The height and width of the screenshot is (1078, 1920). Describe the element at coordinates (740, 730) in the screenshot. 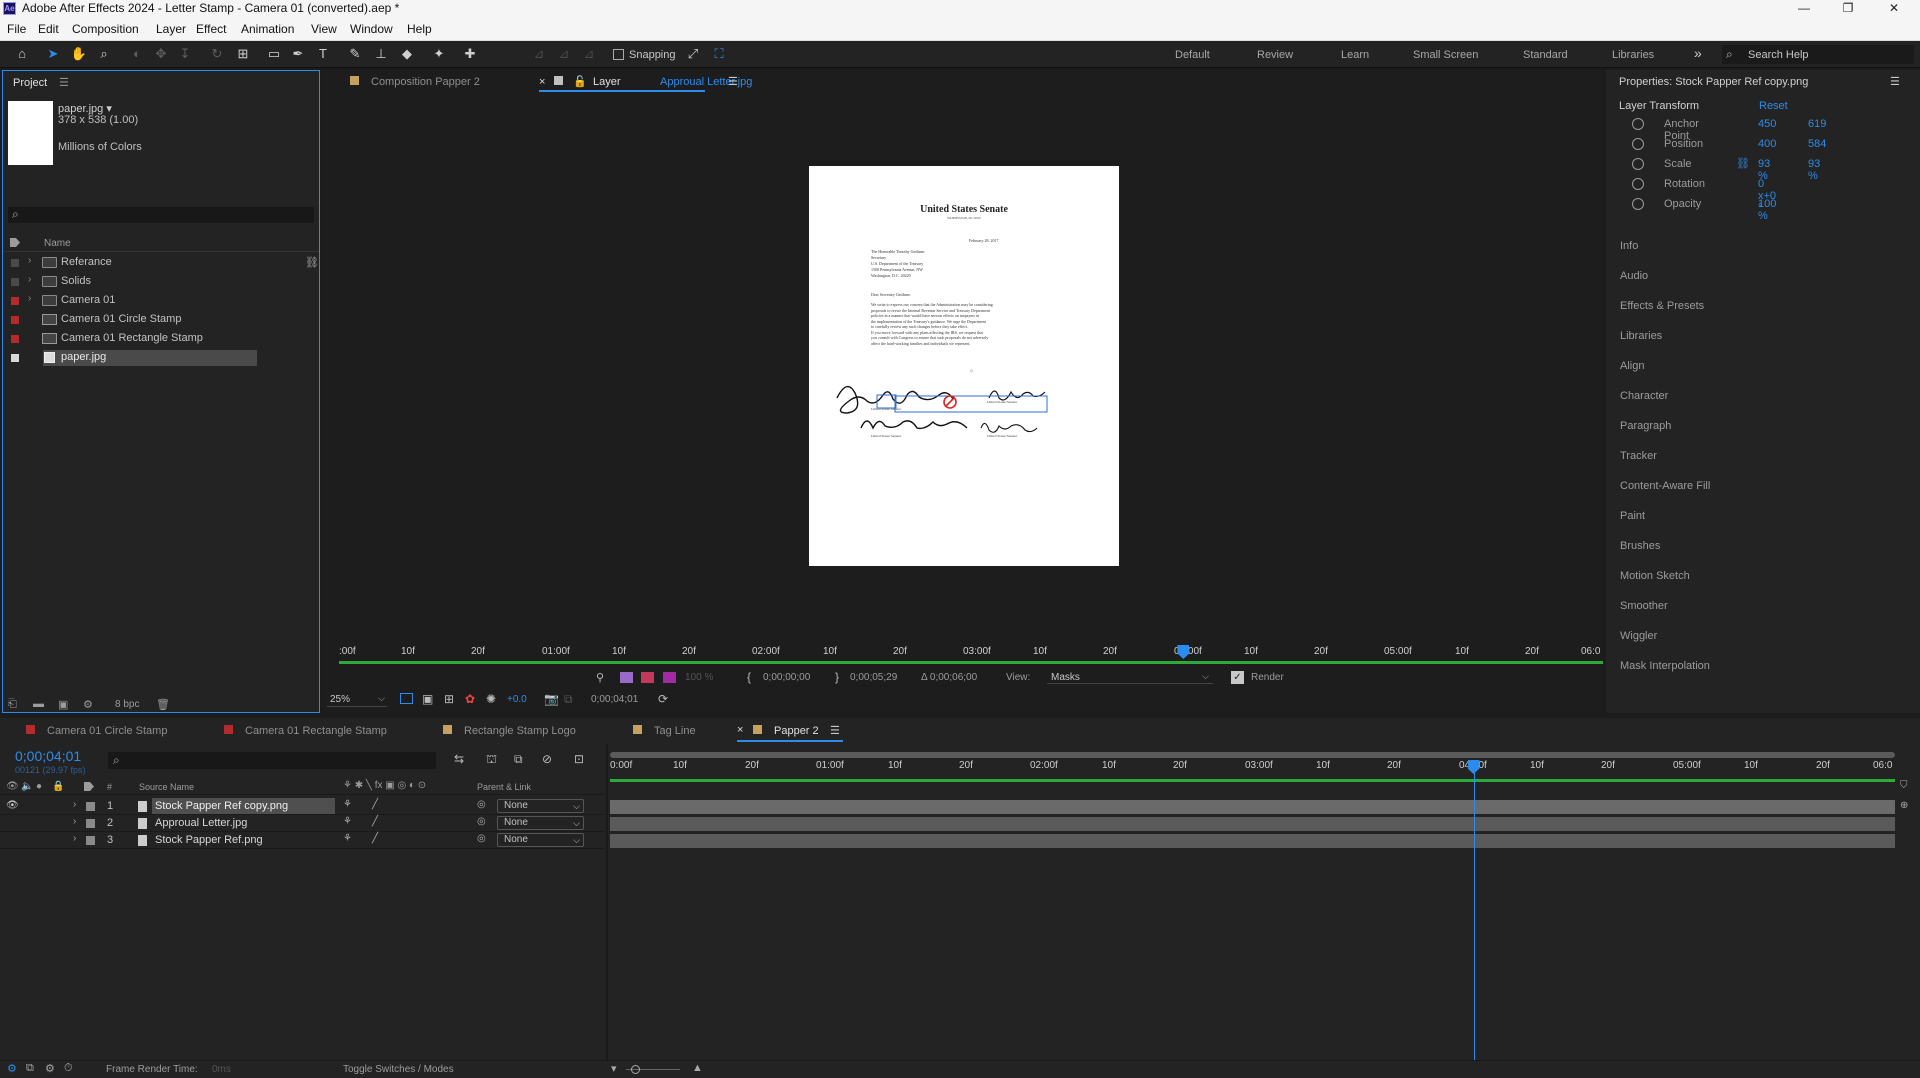

I see `close-tab-icon: ×` at that location.